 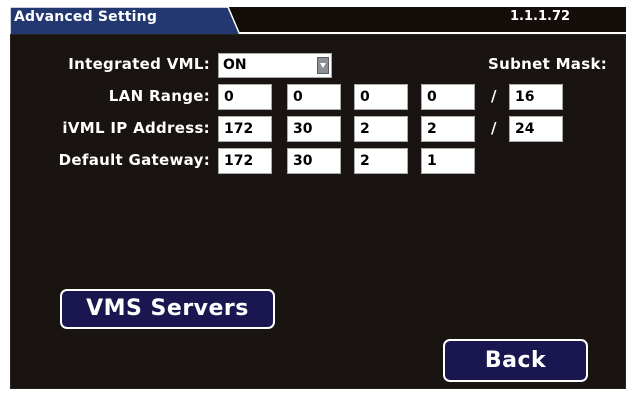 What do you see at coordinates (159, 96) in the screenshot?
I see `lan-range-label: LAN Range:` at bounding box center [159, 96].